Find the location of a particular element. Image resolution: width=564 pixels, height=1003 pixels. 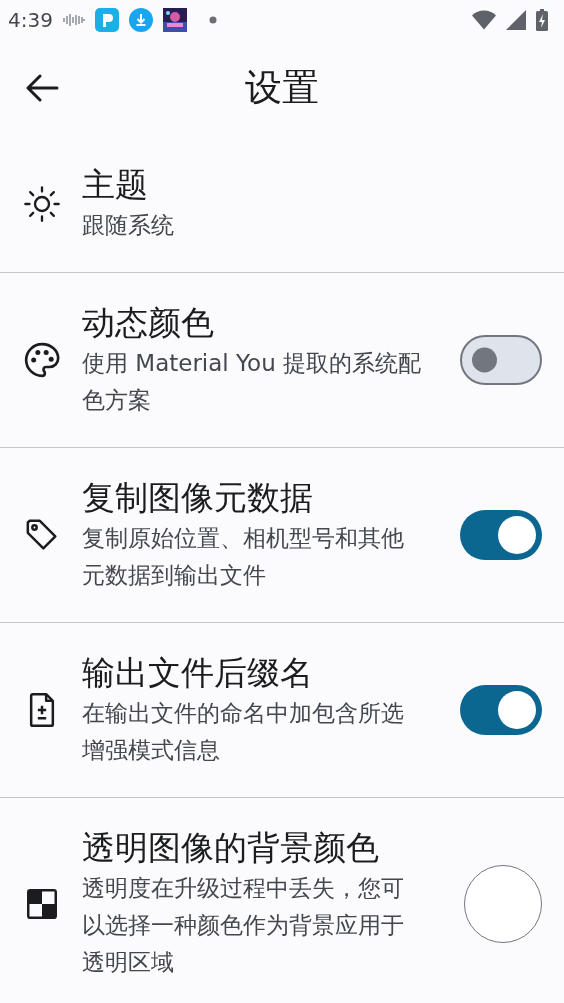

setting-description: 使用 Material You 提取的系统配色方案 is located at coordinates (252, 382).